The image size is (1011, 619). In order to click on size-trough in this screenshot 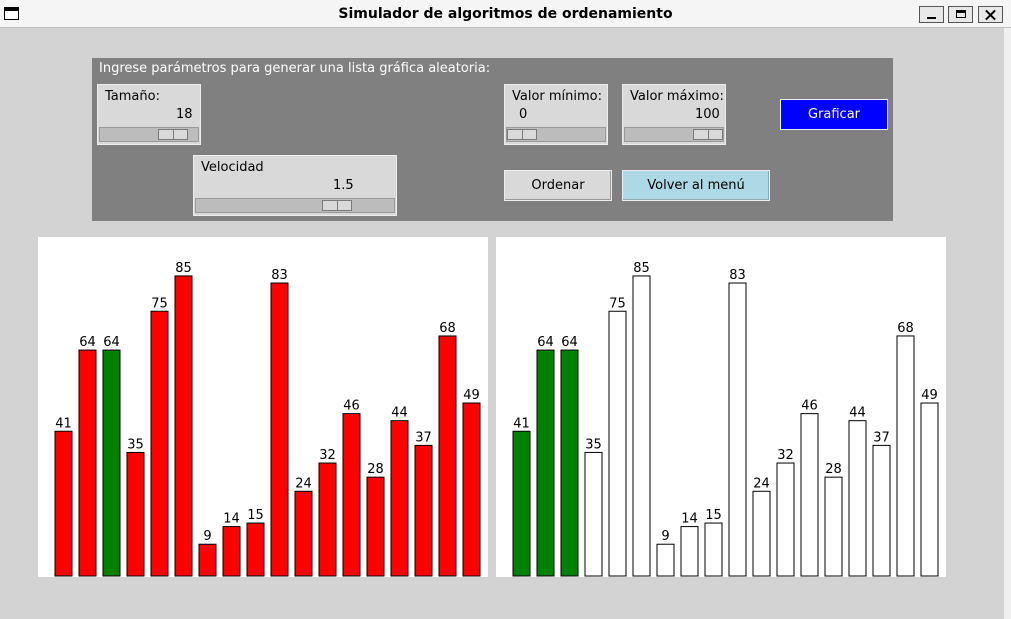, I will do `click(149, 134)`.